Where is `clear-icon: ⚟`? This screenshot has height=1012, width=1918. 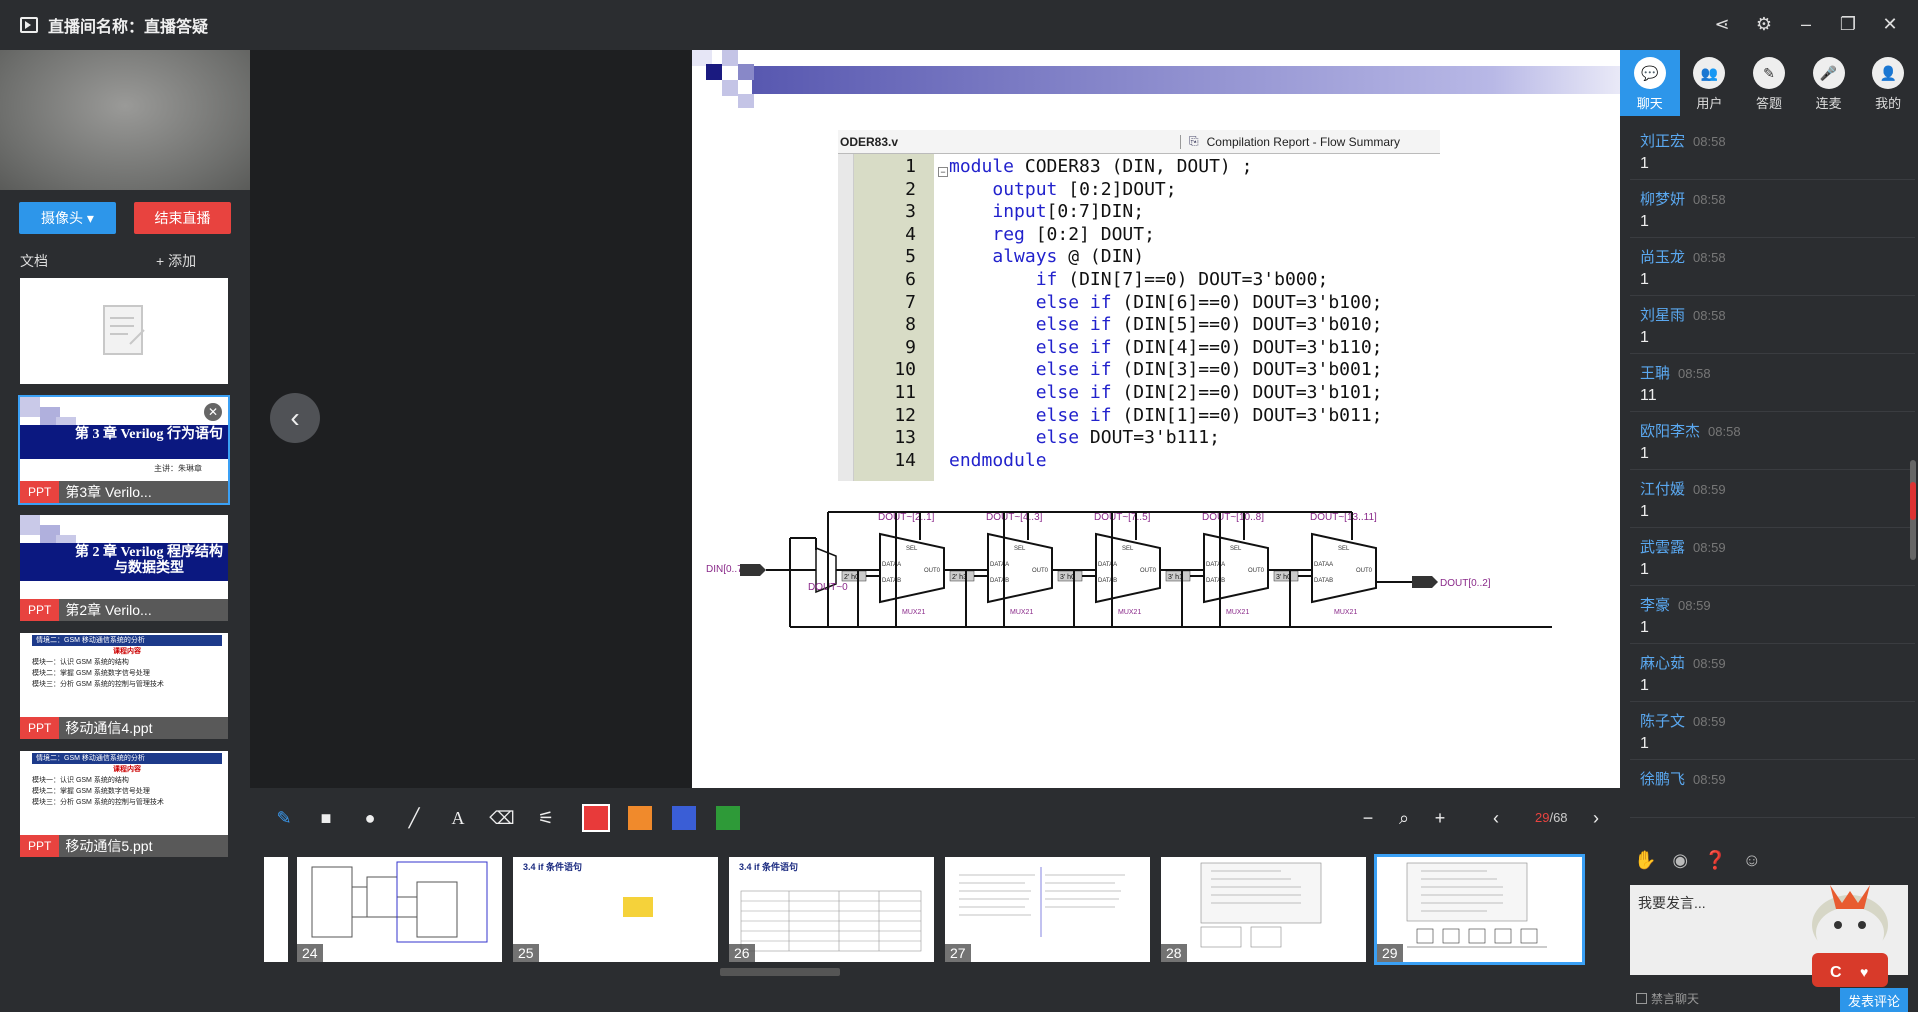 clear-icon: ⚟ is located at coordinates (546, 818).